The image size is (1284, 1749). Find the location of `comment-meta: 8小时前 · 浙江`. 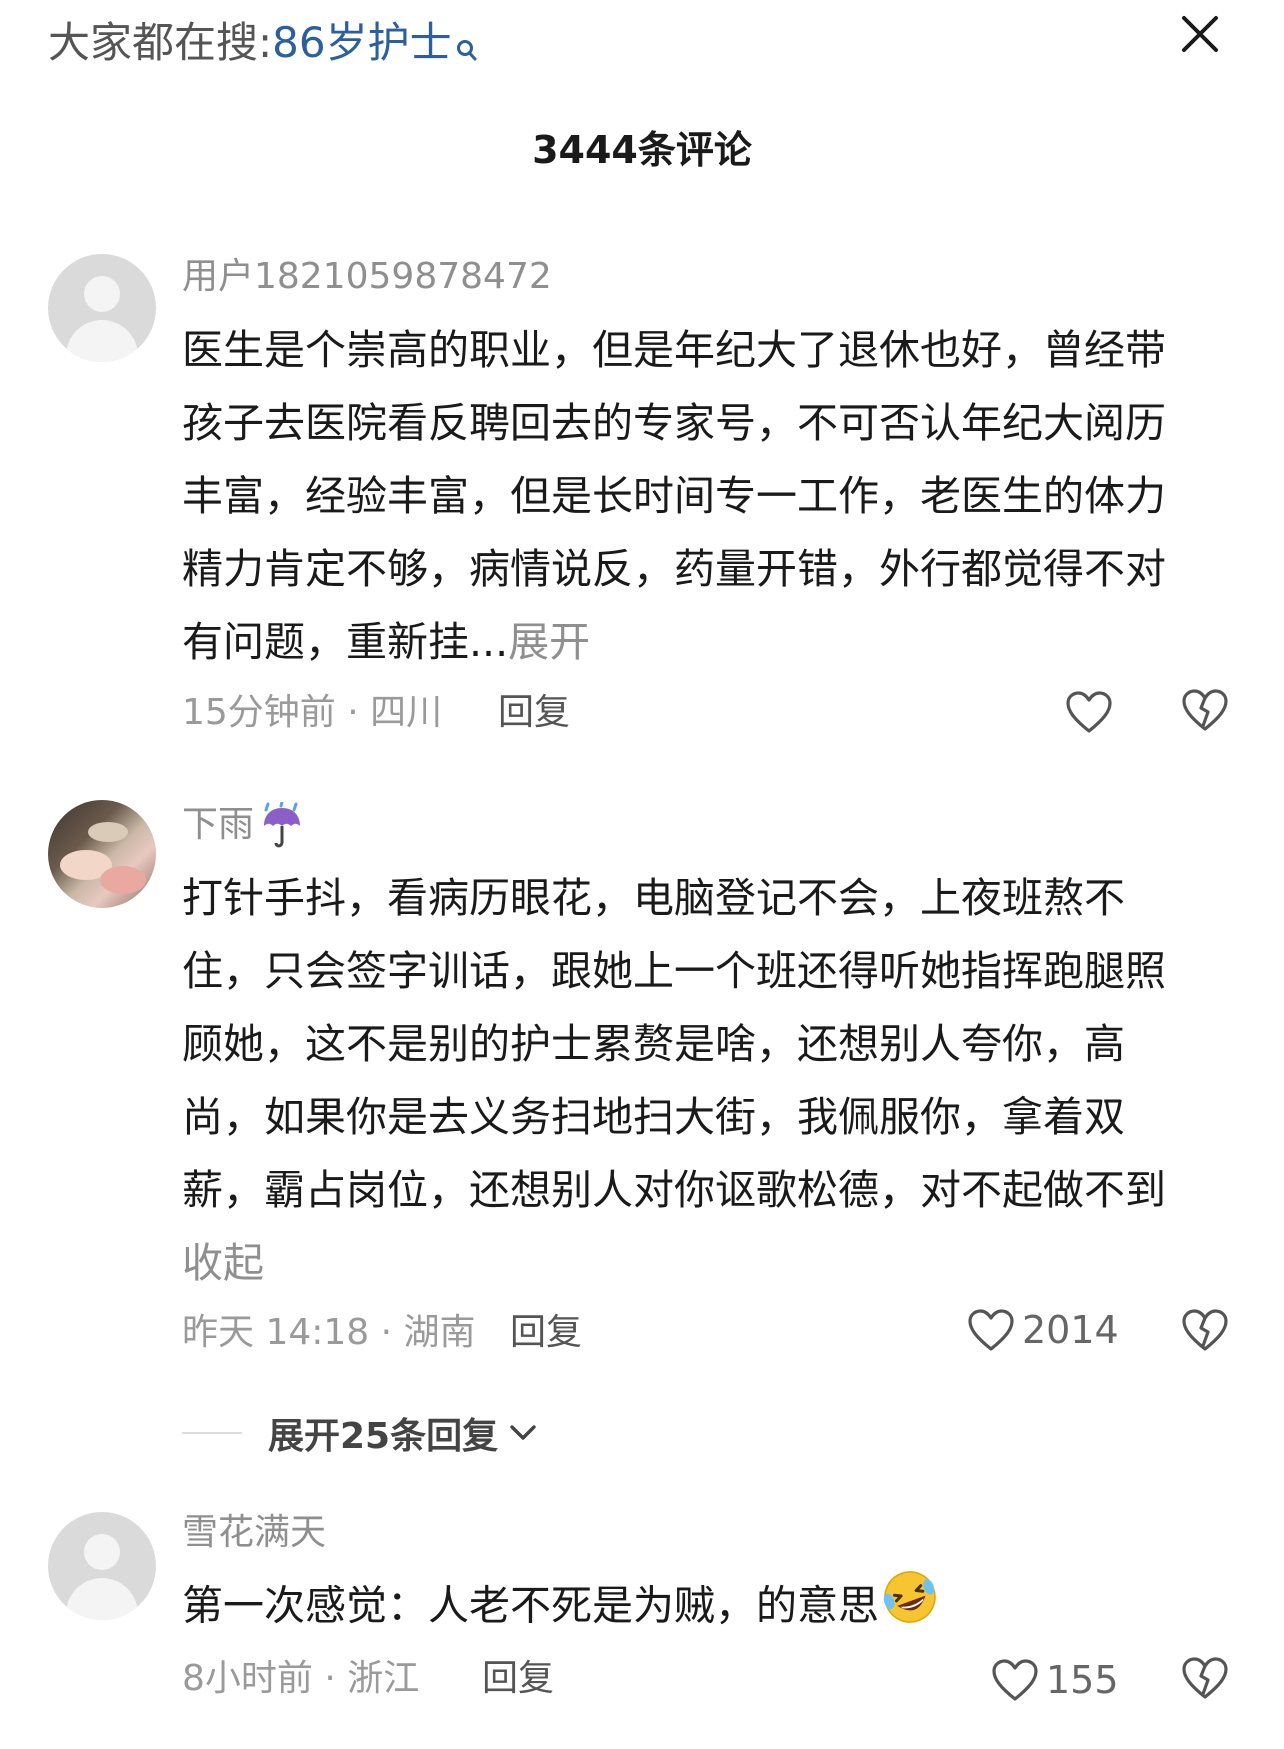

comment-meta: 8小时前 · 浙江 is located at coordinates (301, 1678).